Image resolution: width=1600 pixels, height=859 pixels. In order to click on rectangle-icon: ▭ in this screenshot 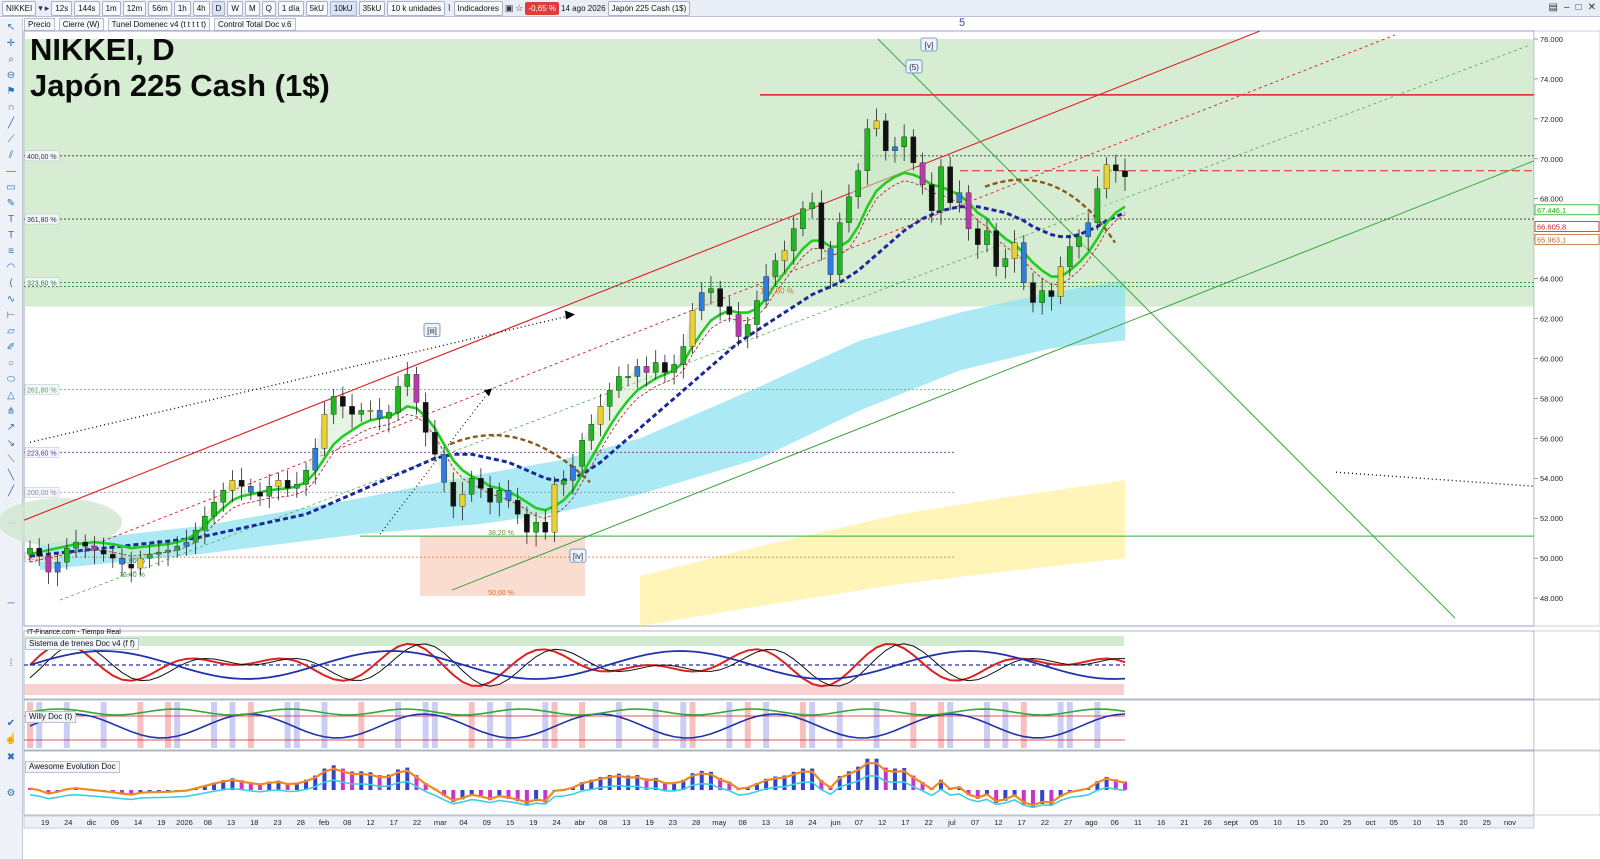, I will do `click(11, 188)`.